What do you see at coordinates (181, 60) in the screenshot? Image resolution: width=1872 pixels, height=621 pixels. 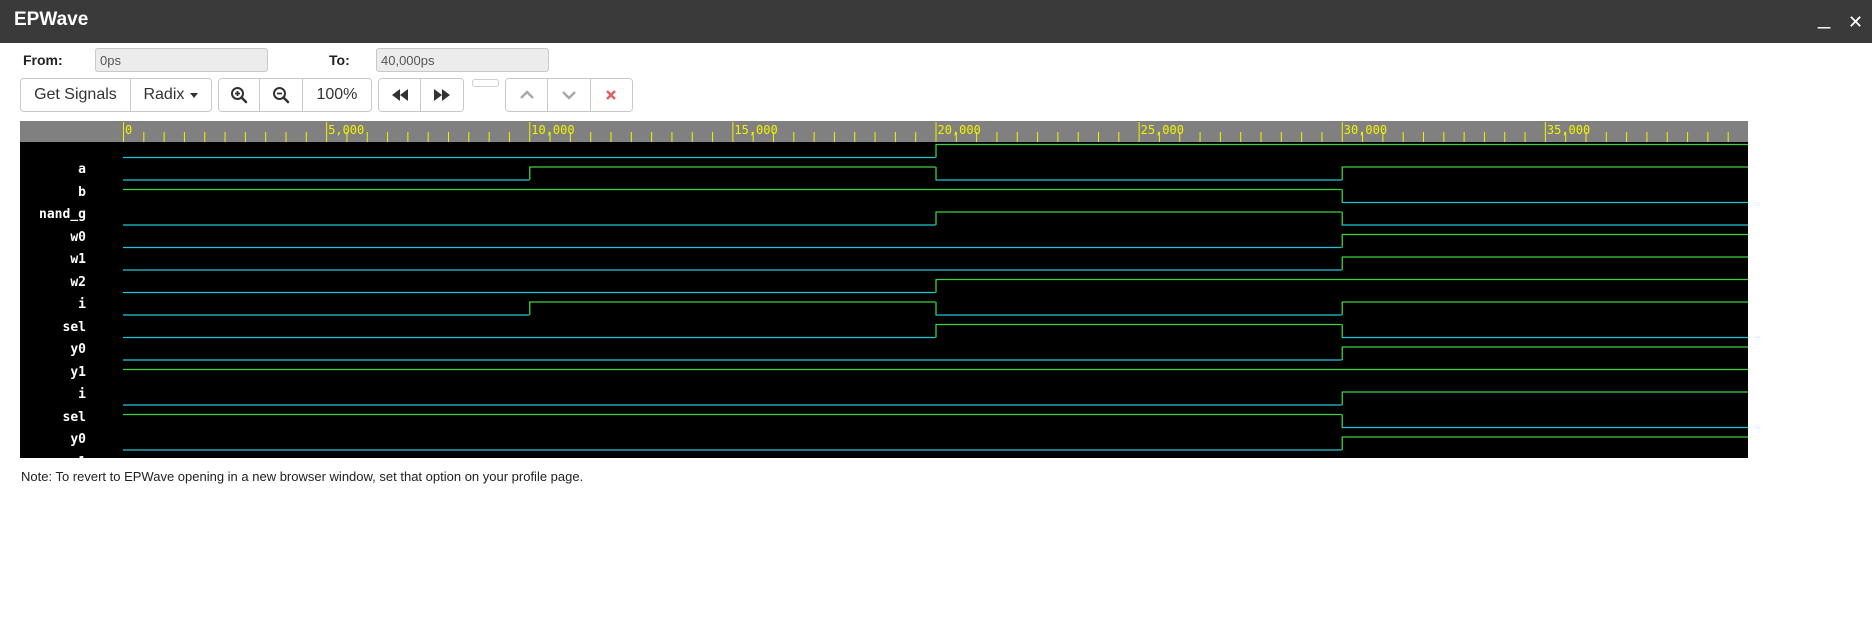 I see `from-field` at bounding box center [181, 60].